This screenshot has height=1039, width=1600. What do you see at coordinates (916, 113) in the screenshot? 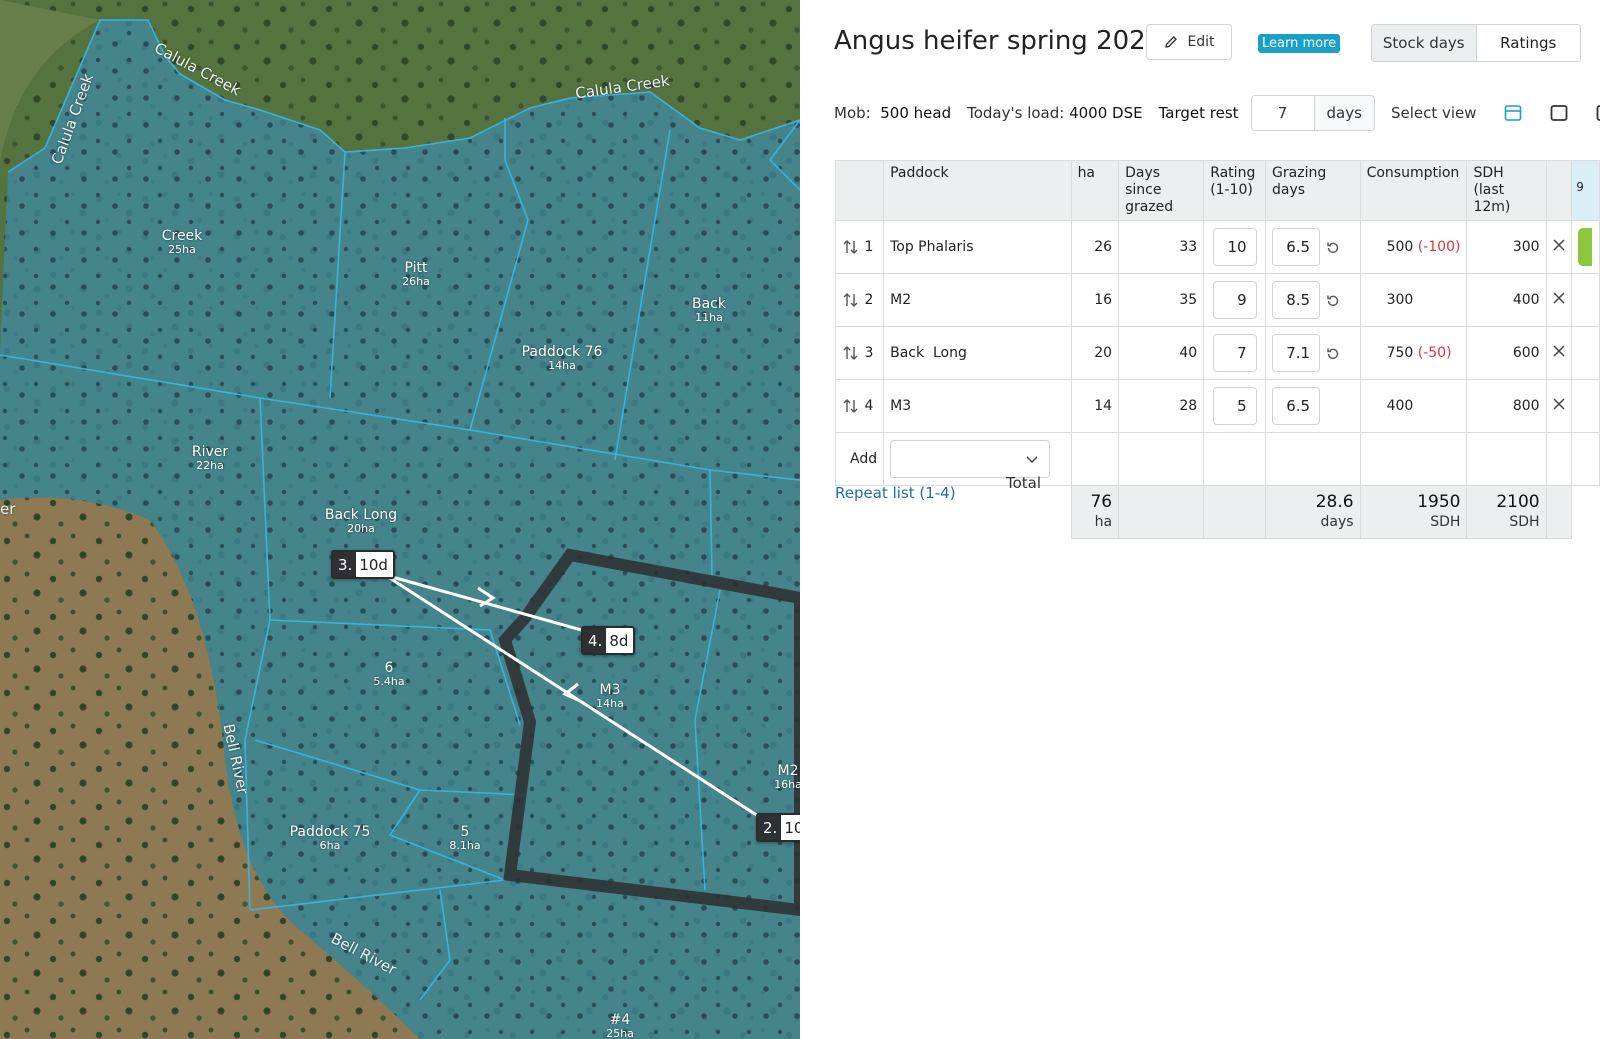
I see `mob-value: 500 head` at bounding box center [916, 113].